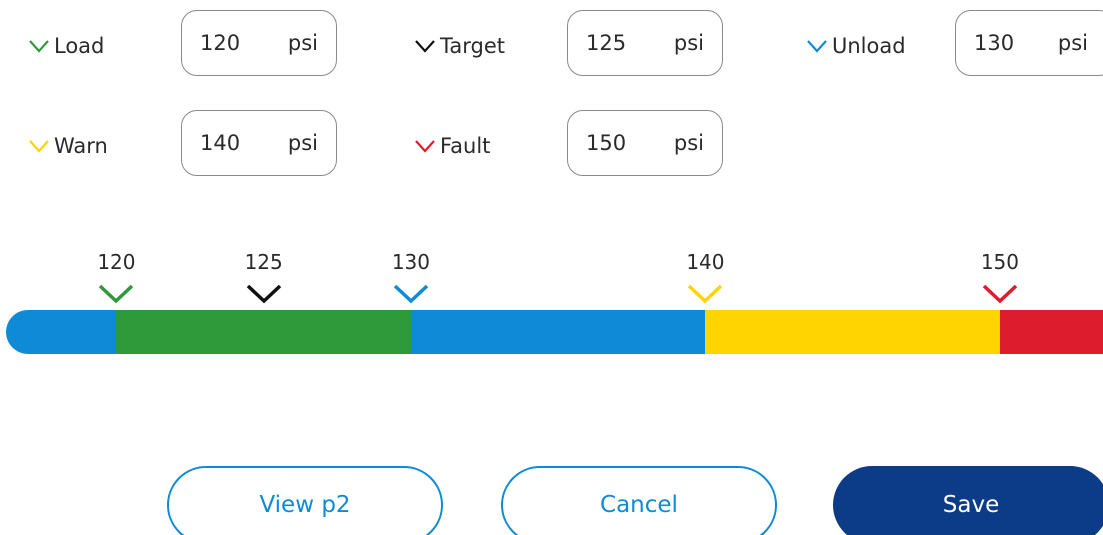  Describe the element at coordinates (465, 146) in the screenshot. I see `fault-label-text: Fault` at that location.